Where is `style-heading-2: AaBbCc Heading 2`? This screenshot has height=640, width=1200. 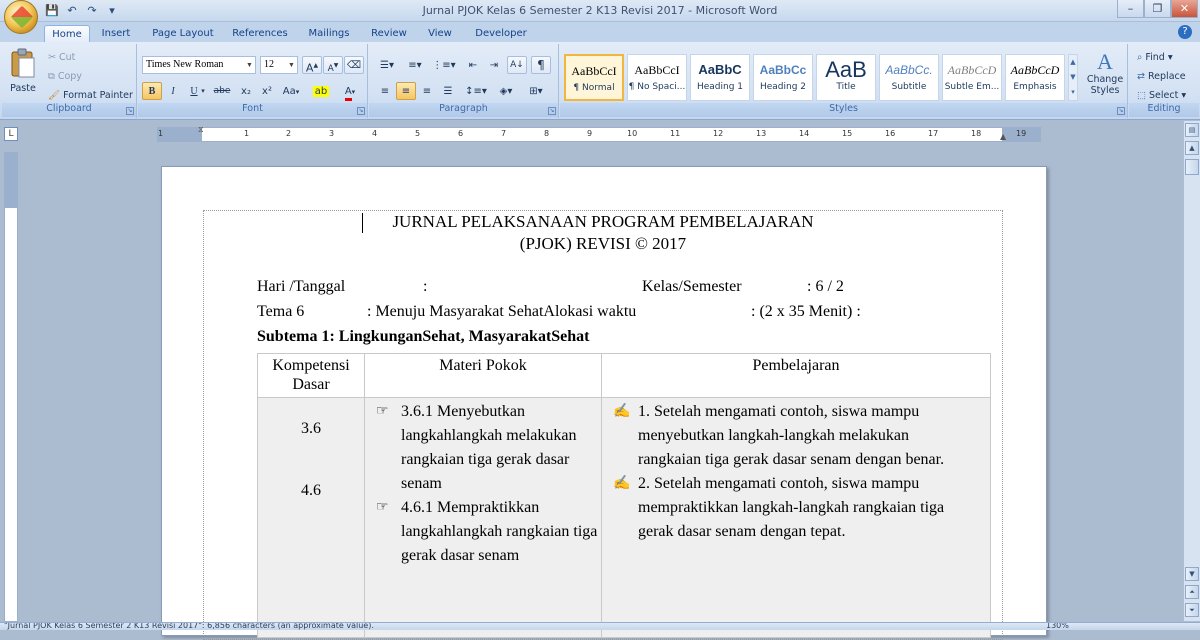
style-heading-2: AaBbCc Heading 2 is located at coordinates (783, 77).